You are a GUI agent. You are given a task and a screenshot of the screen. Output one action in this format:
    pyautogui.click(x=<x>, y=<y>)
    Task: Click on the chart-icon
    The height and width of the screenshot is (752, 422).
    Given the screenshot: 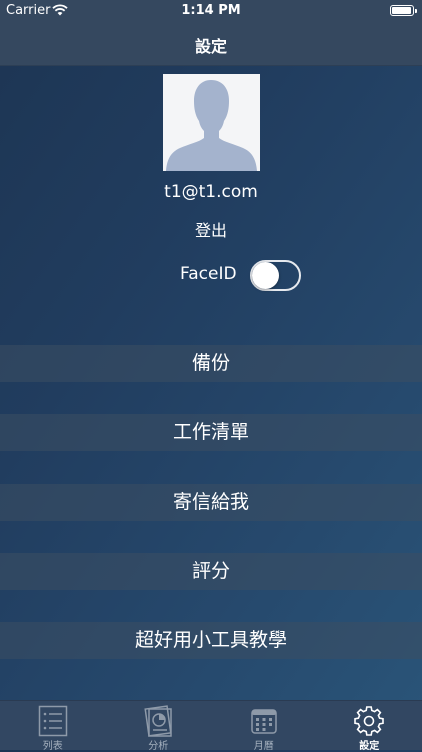 What is the action you would take?
    pyautogui.click(x=158, y=721)
    